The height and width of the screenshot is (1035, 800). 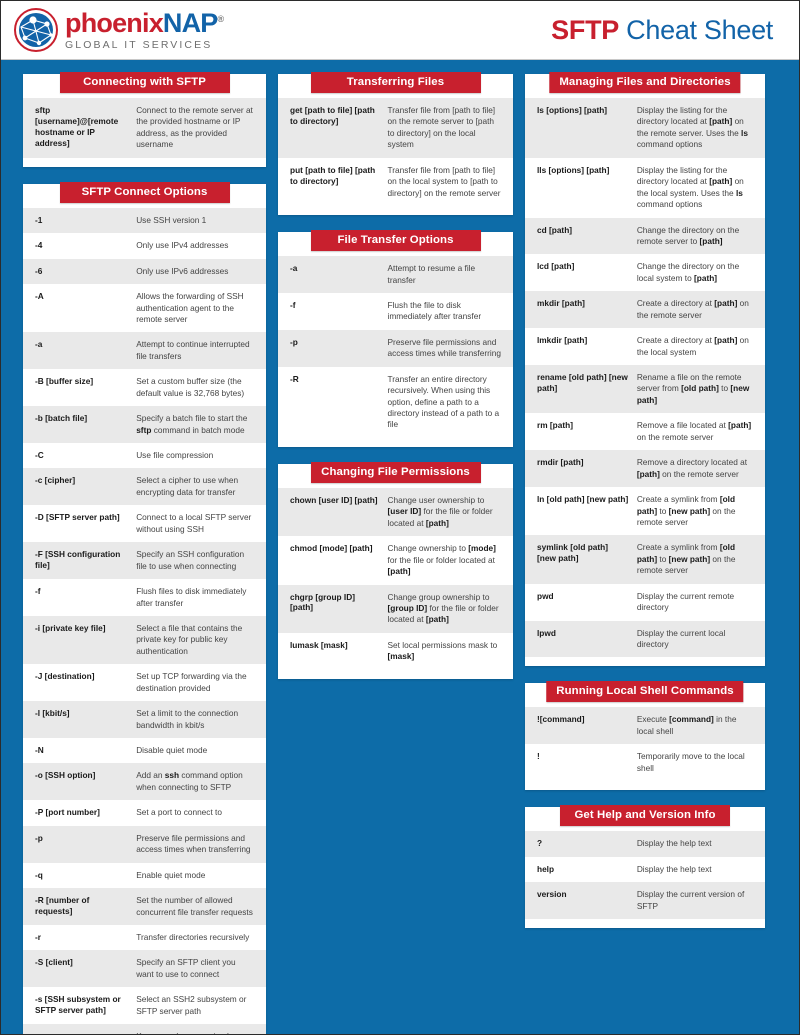 What do you see at coordinates (545, 595) in the screenshot?
I see `command-cell: pwd` at bounding box center [545, 595].